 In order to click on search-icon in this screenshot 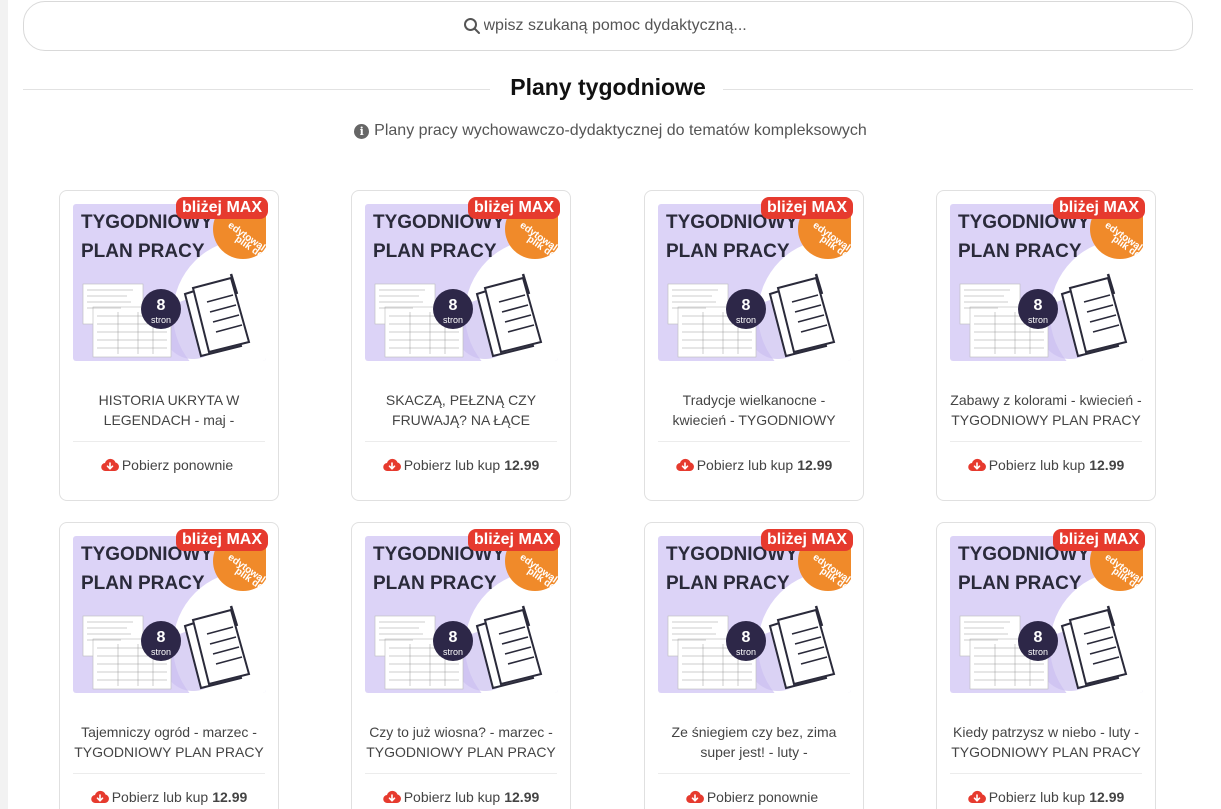, I will do `click(472, 26)`.